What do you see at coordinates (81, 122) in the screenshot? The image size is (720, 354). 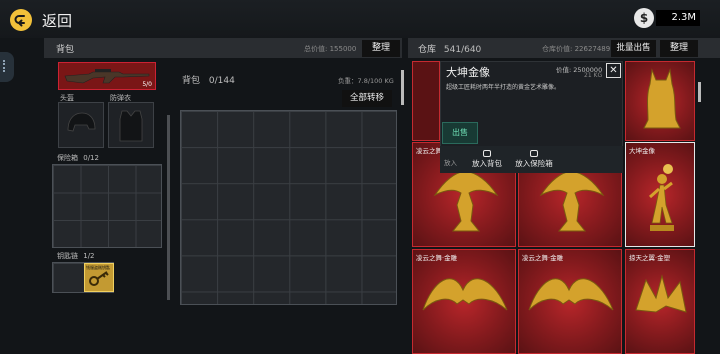 I see `helmet-icon` at bounding box center [81, 122].